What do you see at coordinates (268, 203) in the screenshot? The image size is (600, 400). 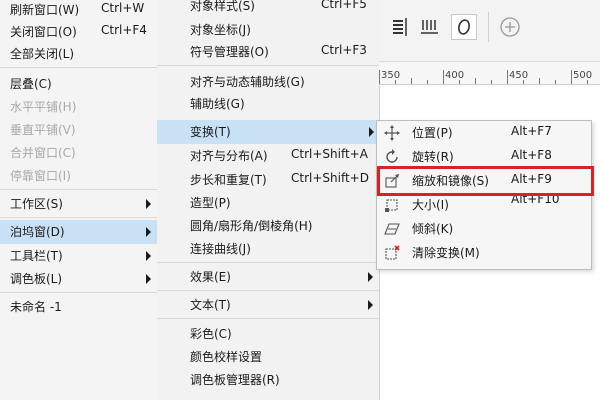 I see `menu-item-shaping: 造型(P)` at bounding box center [268, 203].